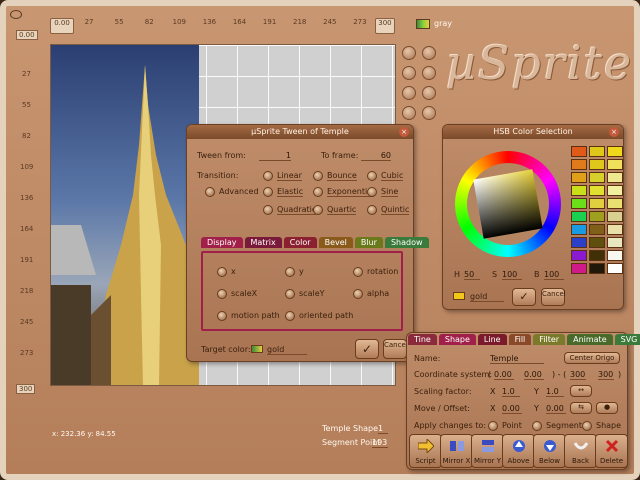 The image size is (640, 480). Describe the element at coordinates (290, 272) in the screenshot. I see `prop-y-radio` at that location.